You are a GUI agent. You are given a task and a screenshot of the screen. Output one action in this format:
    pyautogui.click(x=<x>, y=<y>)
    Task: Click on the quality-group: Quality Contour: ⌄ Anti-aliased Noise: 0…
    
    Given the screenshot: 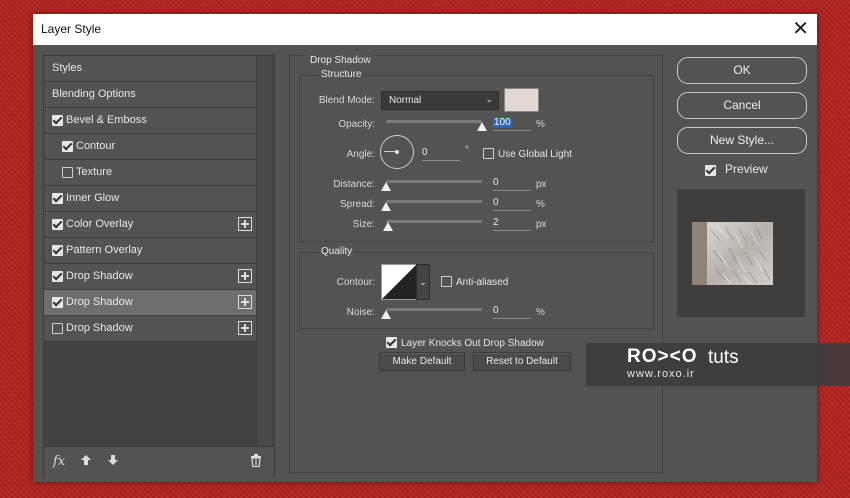 What is the action you would take?
    pyautogui.click(x=476, y=287)
    